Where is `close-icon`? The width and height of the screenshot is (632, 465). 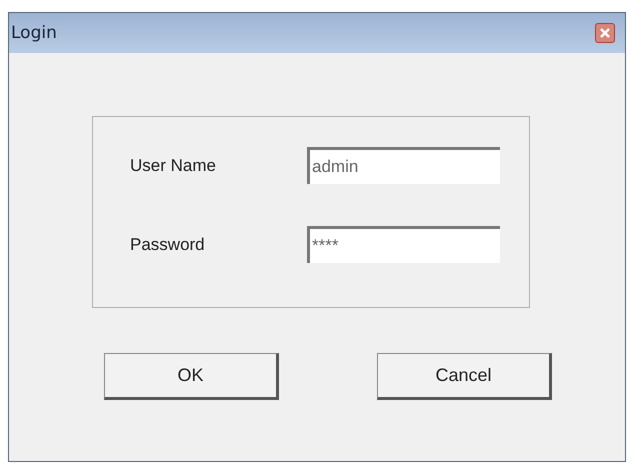 close-icon is located at coordinates (605, 33).